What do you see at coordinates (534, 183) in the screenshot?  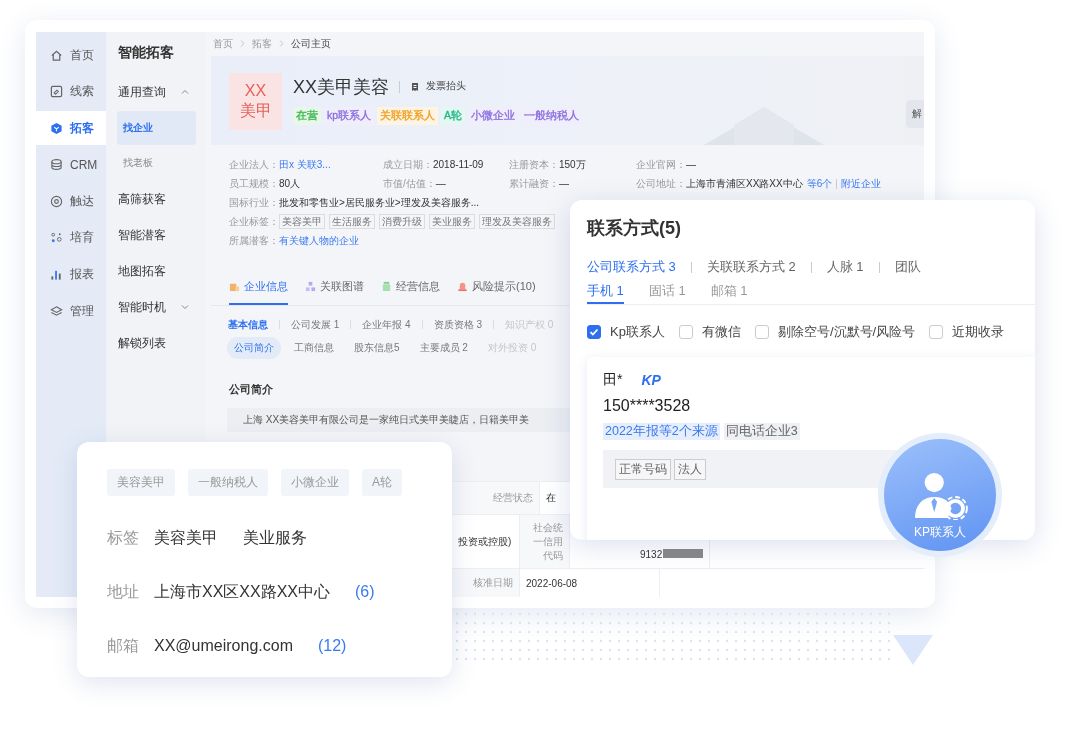 I see `field-label: 累计融资：` at bounding box center [534, 183].